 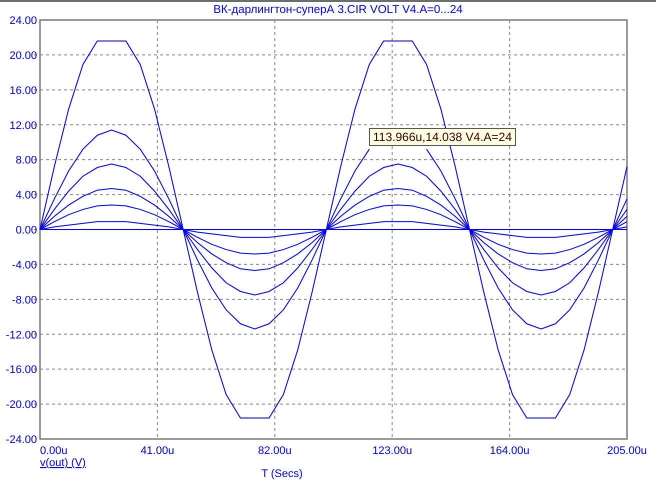 What do you see at coordinates (54, 451) in the screenshot?
I see `axis-label: 0.00u` at bounding box center [54, 451].